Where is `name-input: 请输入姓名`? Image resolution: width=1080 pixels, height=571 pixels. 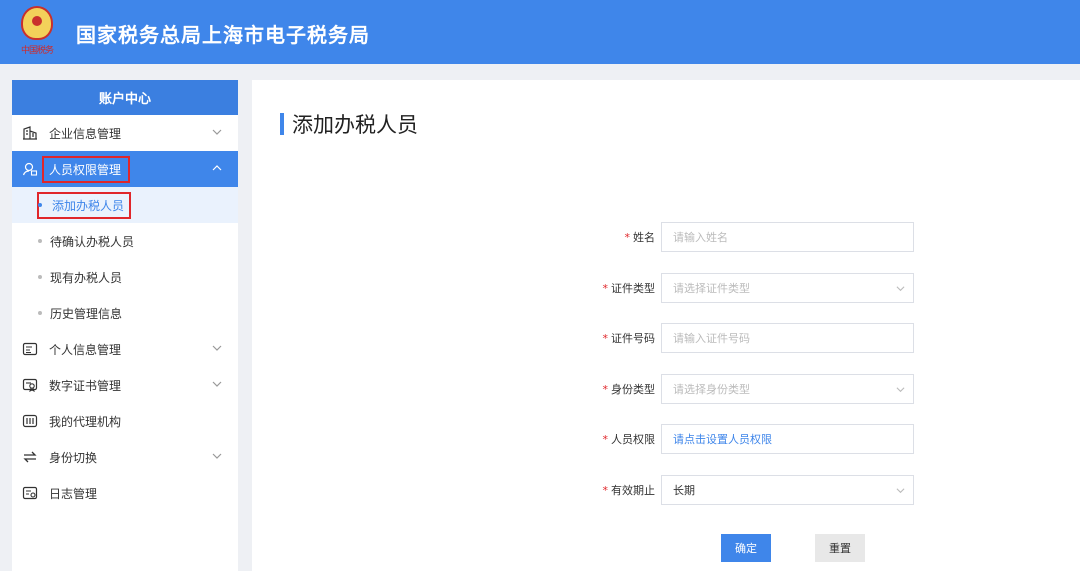
name-input: 请输入姓名 is located at coordinates (787, 237).